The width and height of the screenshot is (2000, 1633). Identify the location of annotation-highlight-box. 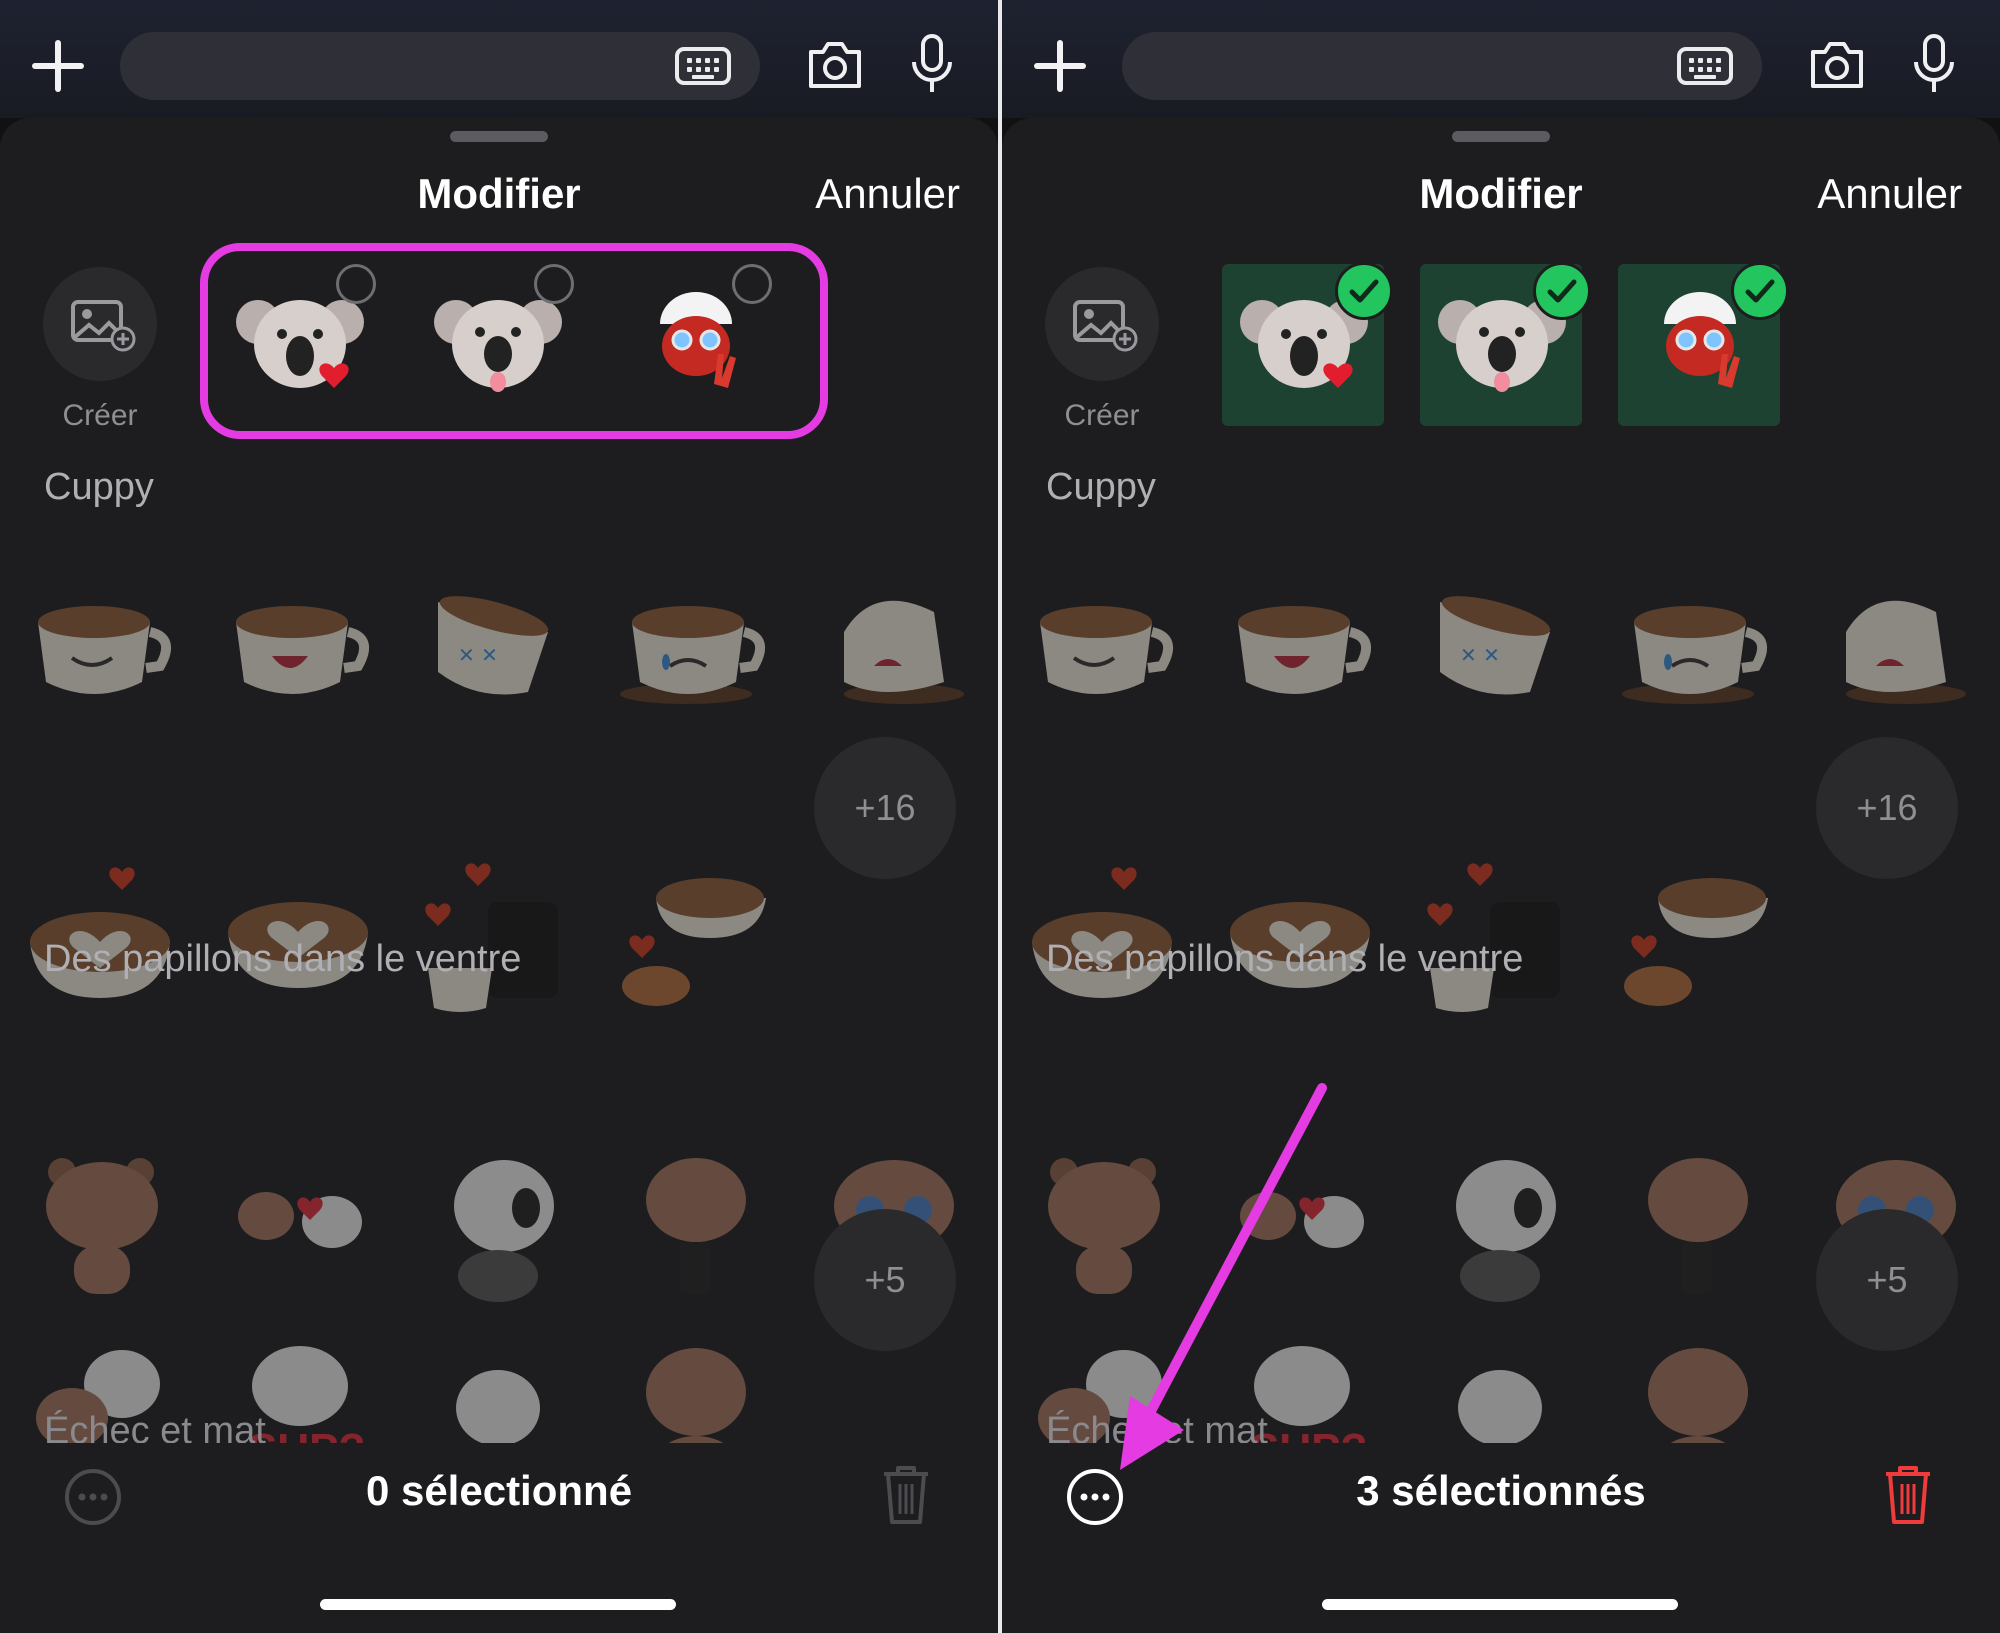
(514, 341).